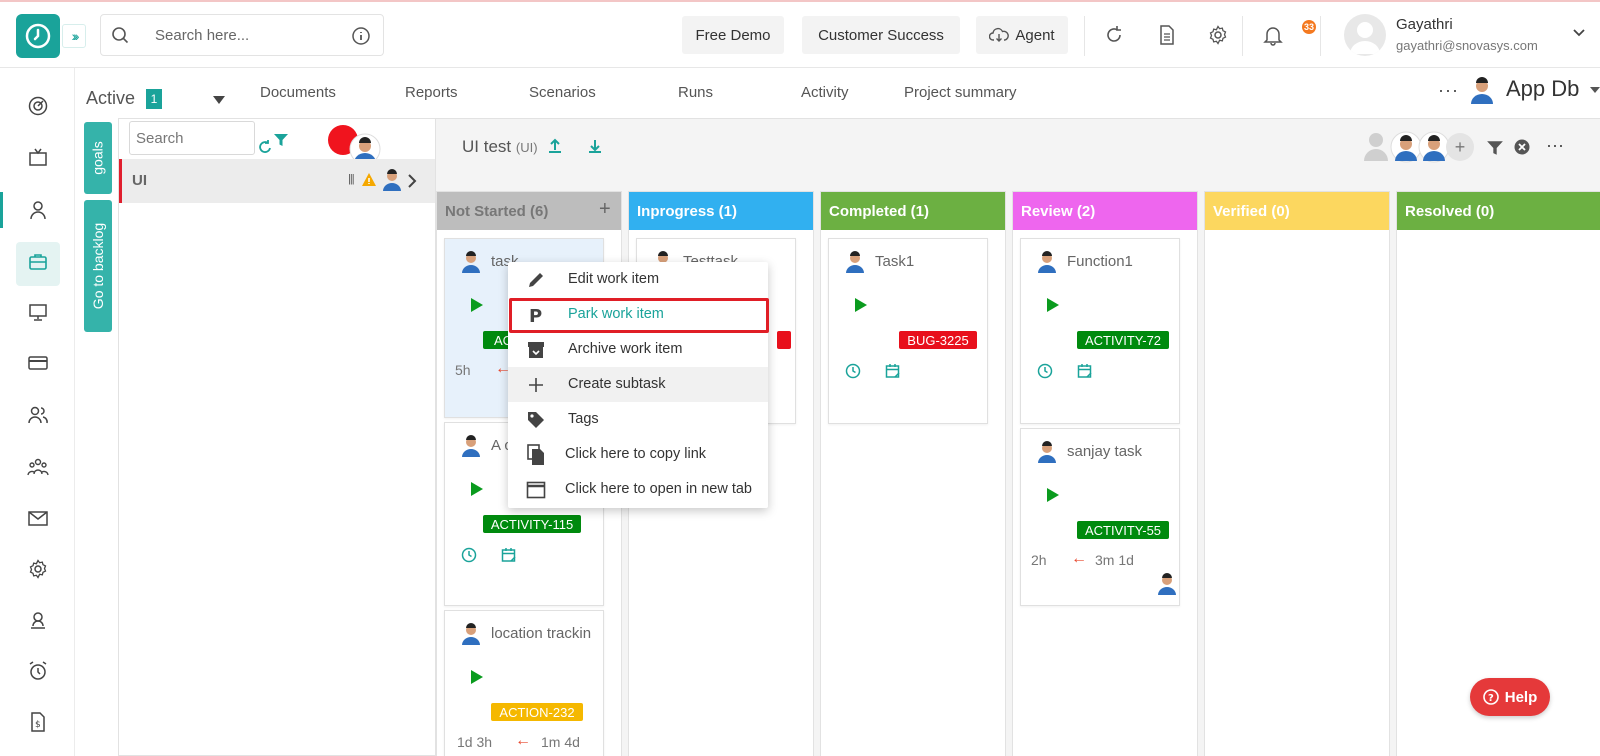 The width and height of the screenshot is (1600, 756). I want to click on tab-documents: Documents, so click(298, 92).